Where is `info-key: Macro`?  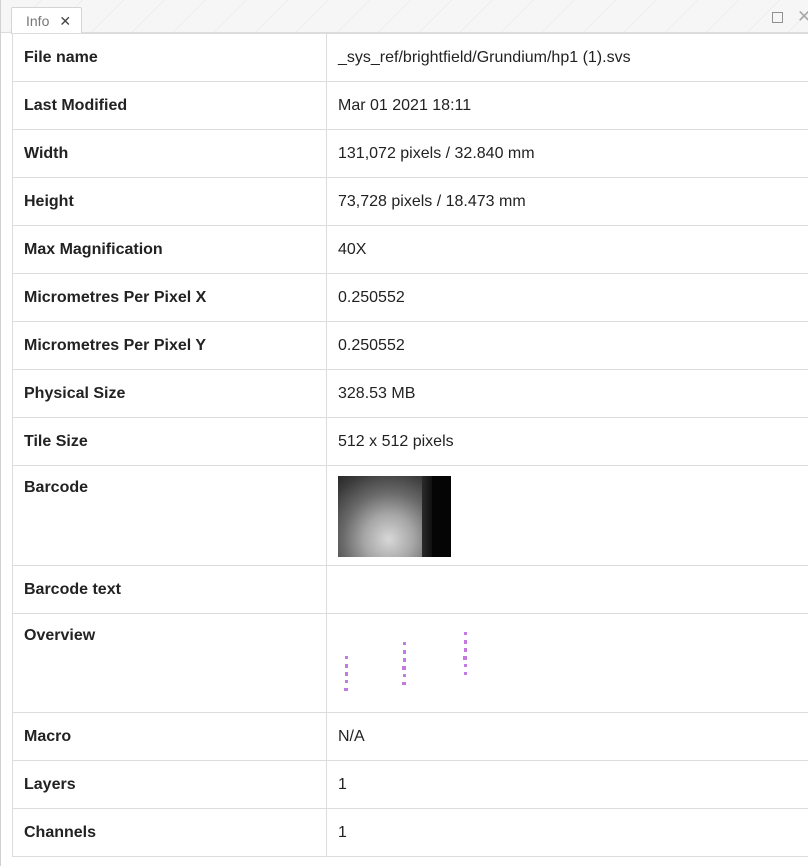
info-key: Macro is located at coordinates (169, 736).